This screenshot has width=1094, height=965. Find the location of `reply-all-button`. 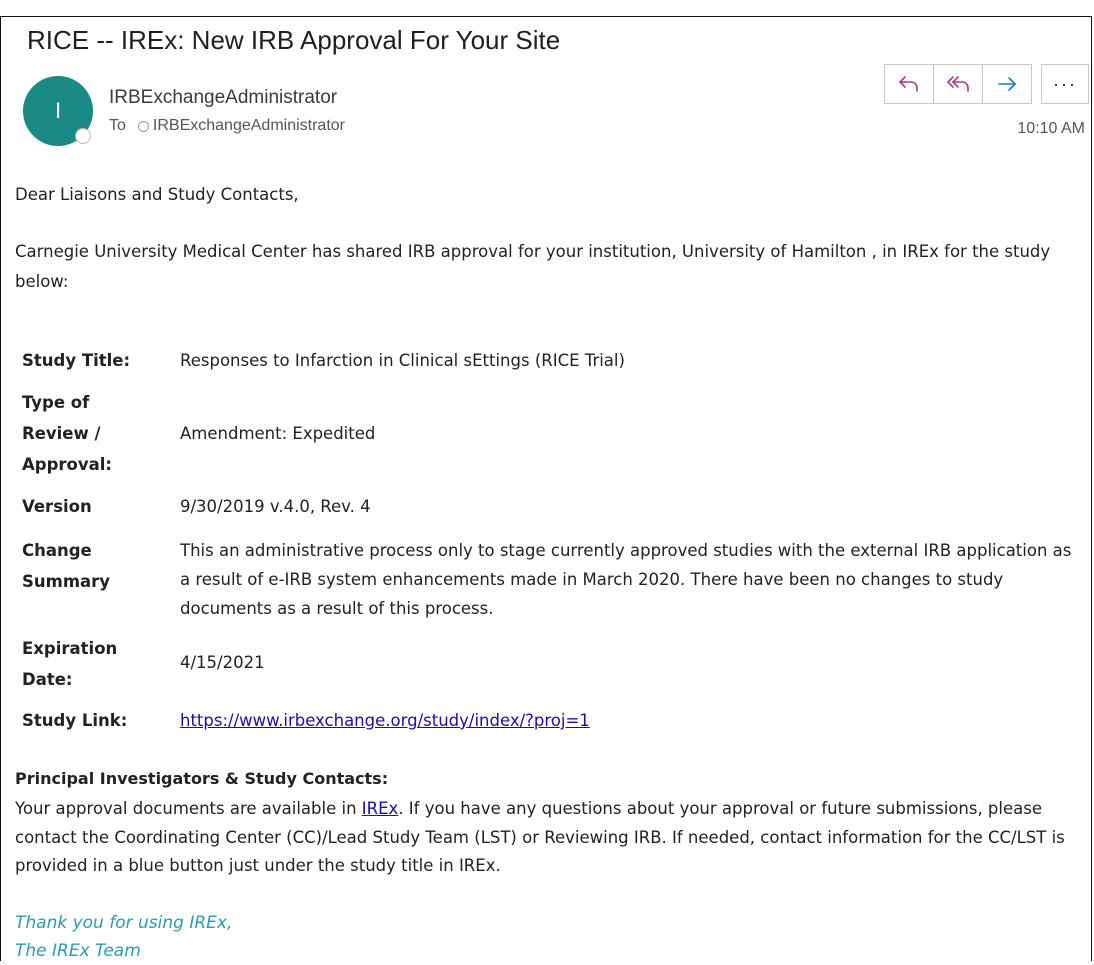

reply-all-button is located at coordinates (958, 84).